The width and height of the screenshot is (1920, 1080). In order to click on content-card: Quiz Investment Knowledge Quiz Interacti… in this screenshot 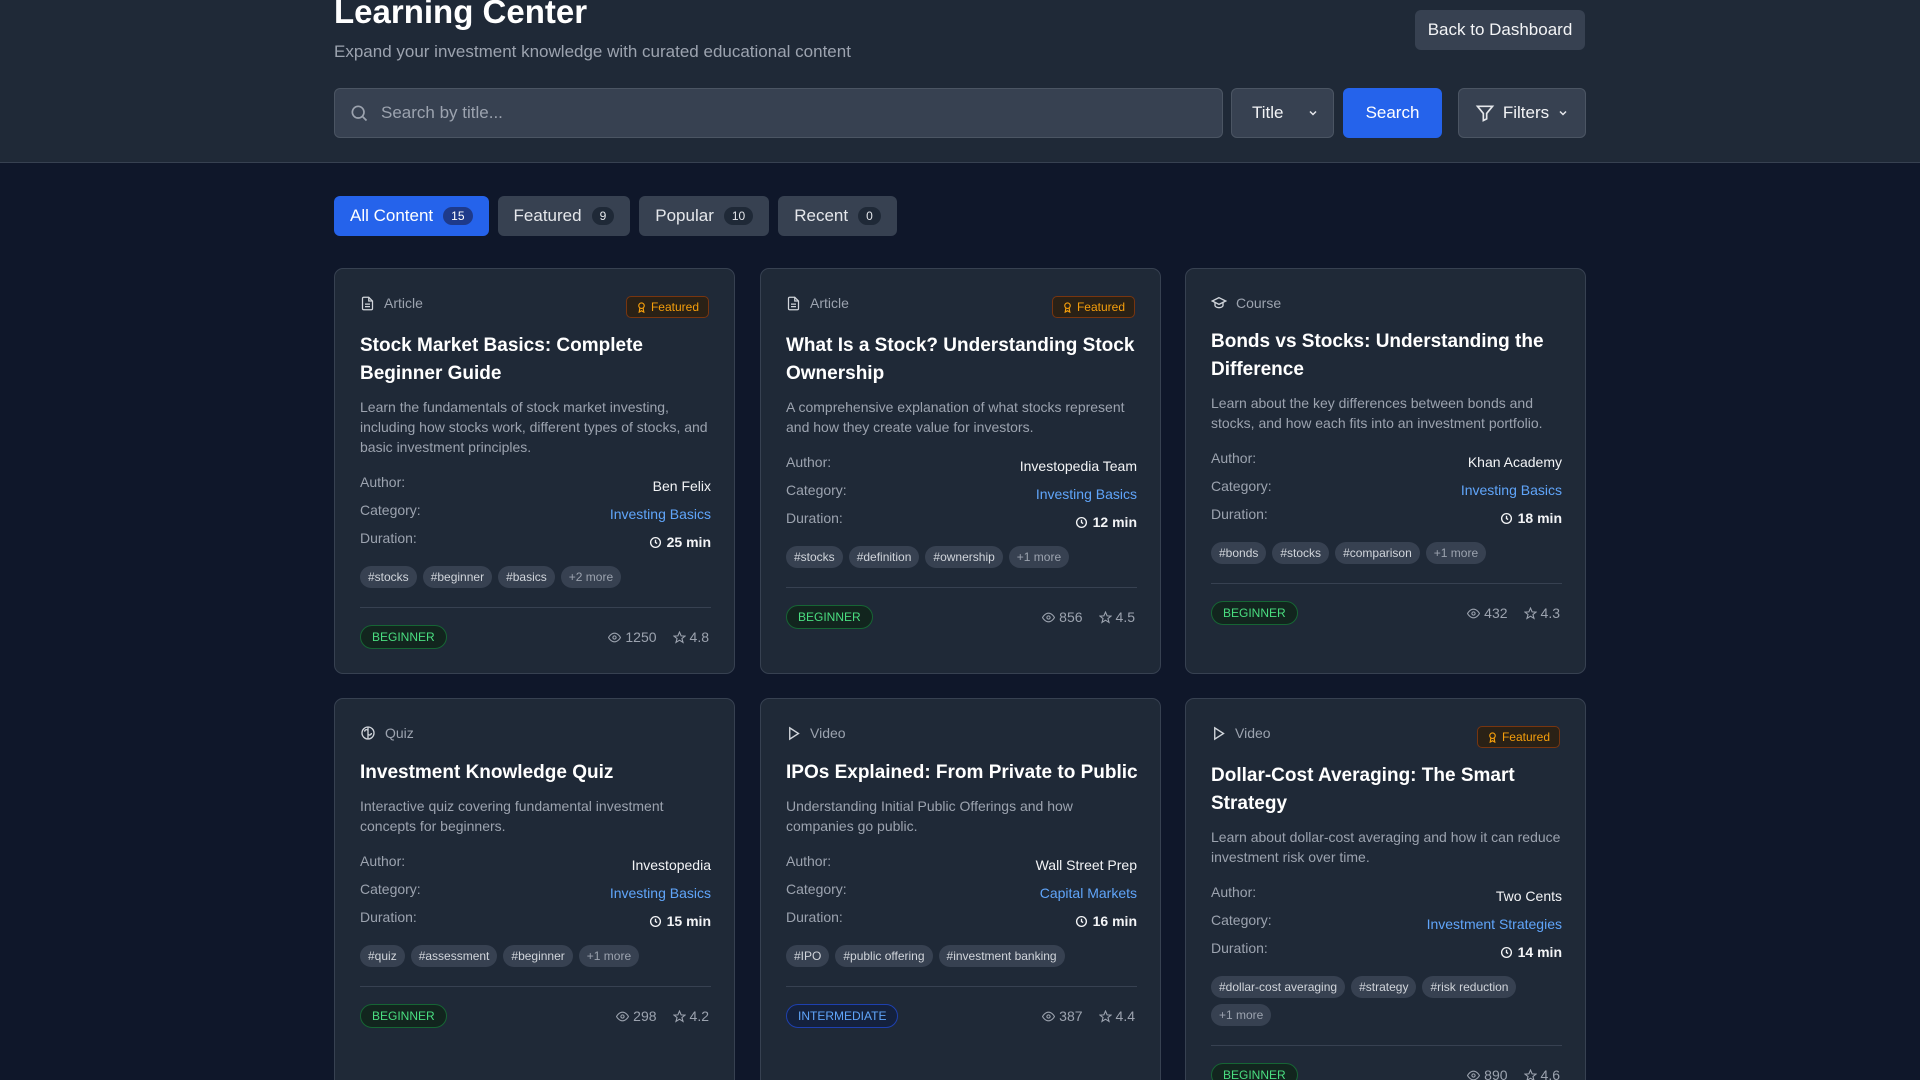, I will do `click(534, 889)`.